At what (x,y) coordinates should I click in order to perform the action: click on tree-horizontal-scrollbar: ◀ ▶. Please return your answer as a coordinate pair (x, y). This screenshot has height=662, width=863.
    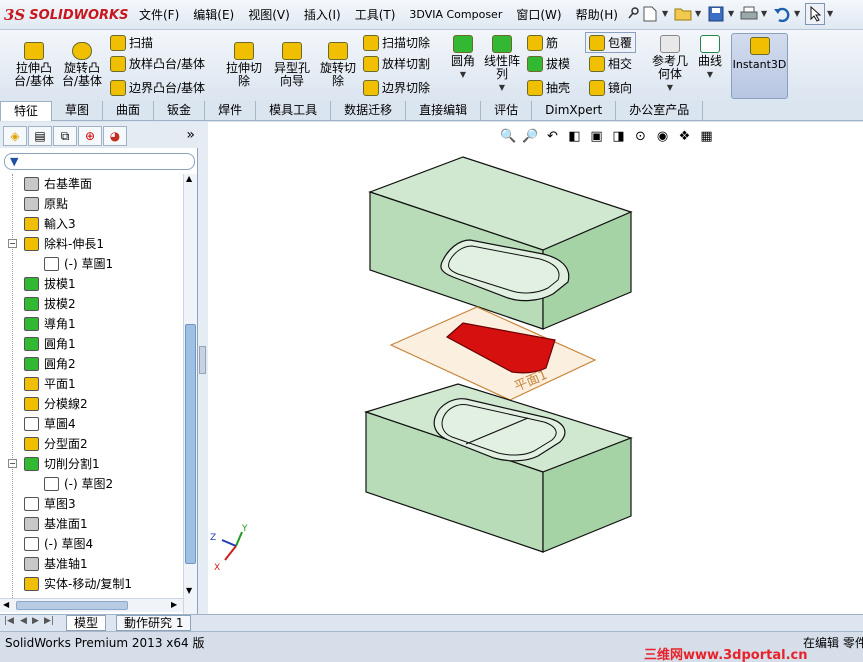
    Looking at the image, I should click on (91, 605).